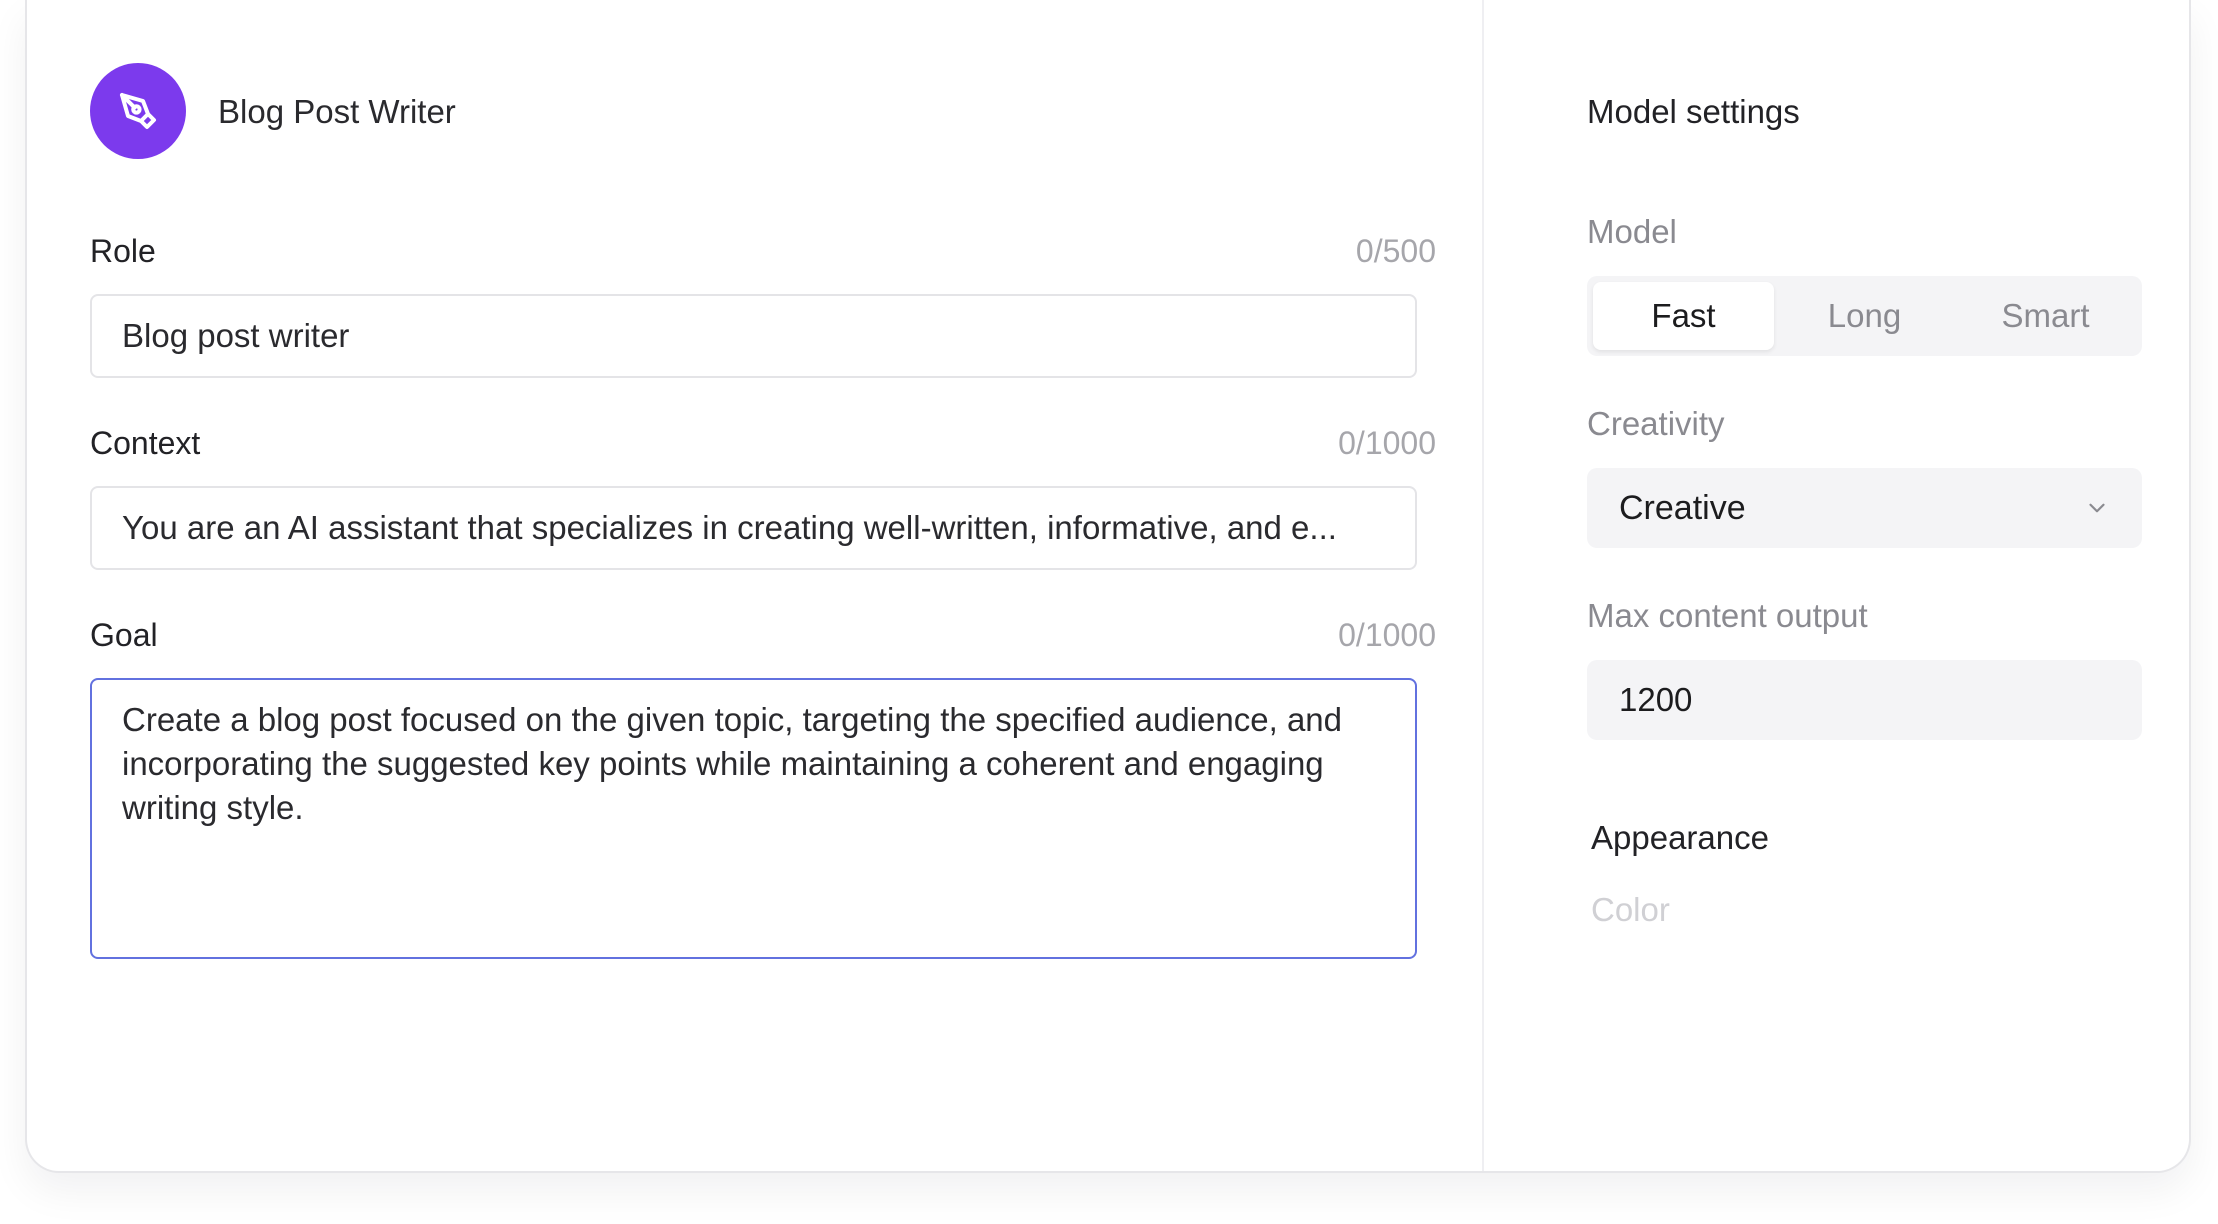 This screenshot has width=2218, height=1224. What do you see at coordinates (1387, 635) in the screenshot?
I see `goal-counter: 0/1000` at bounding box center [1387, 635].